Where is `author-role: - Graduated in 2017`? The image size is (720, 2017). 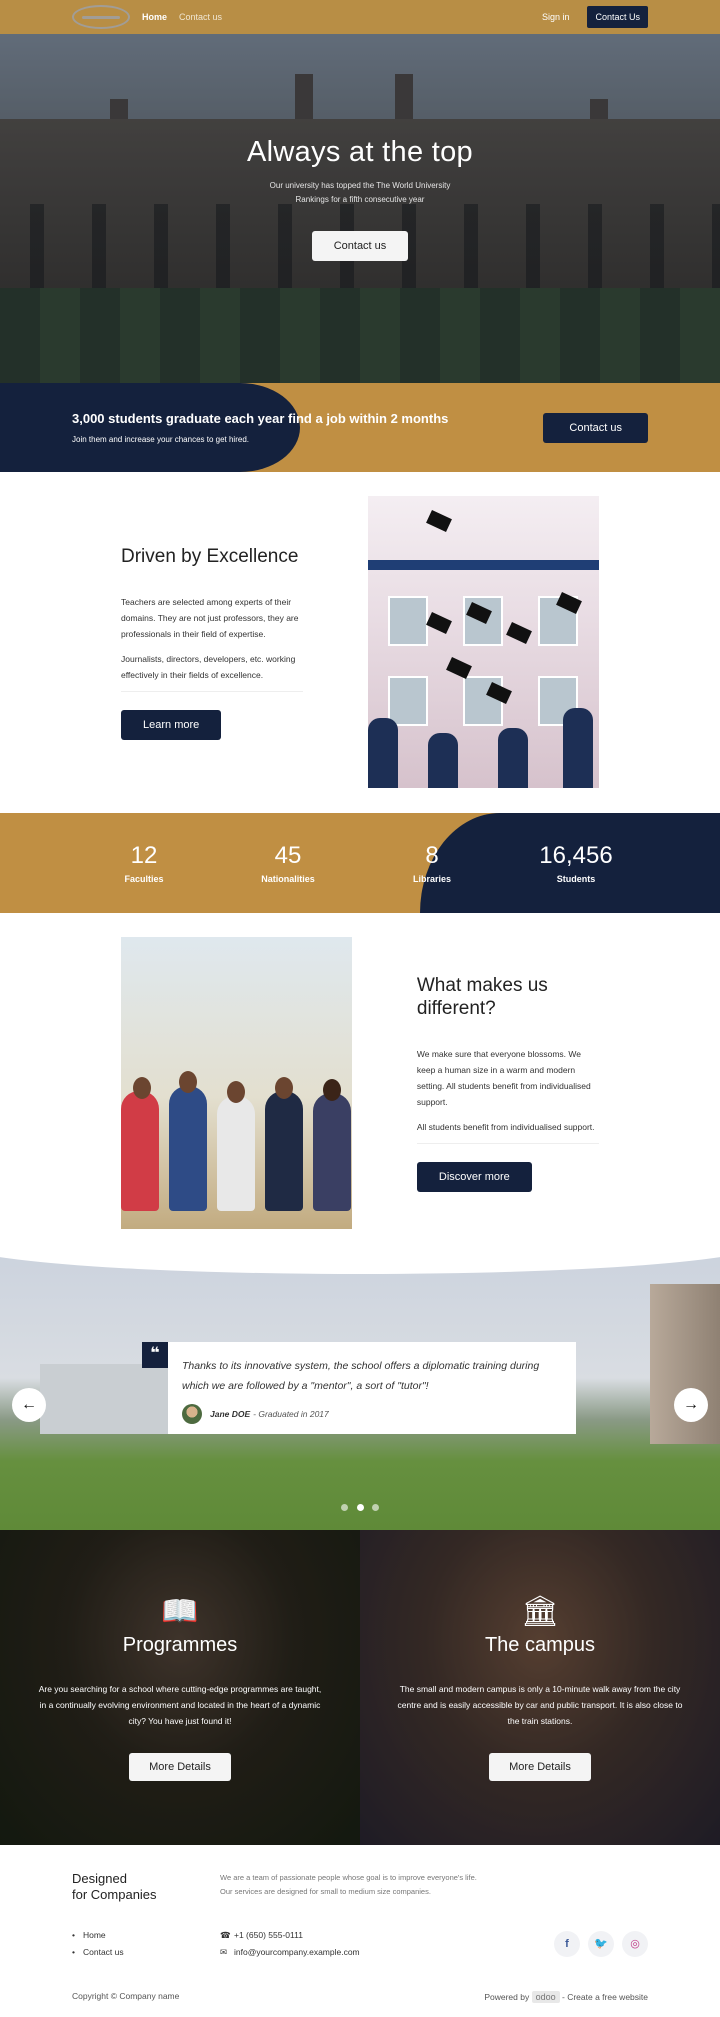
author-role: - Graduated in 2017 is located at coordinates (291, 1414).